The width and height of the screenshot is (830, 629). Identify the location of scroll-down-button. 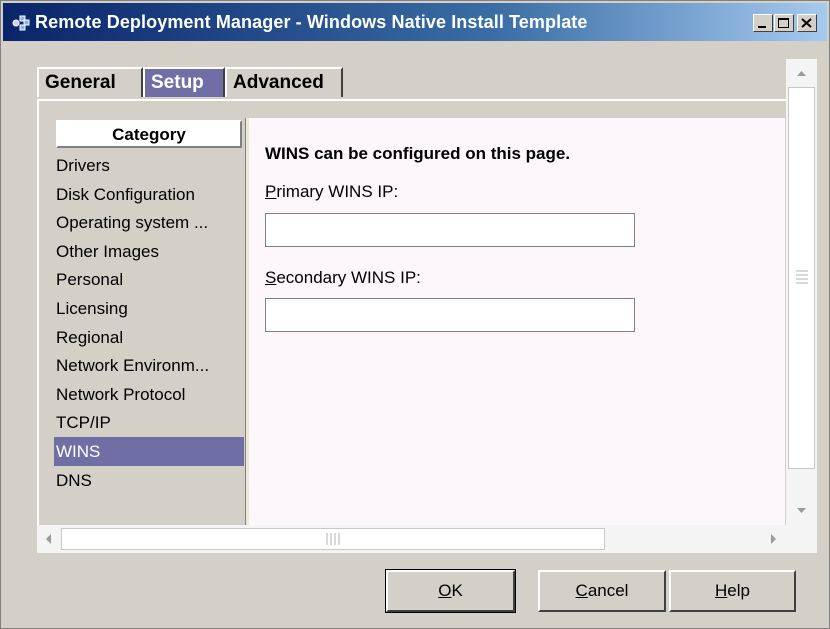
(801, 511).